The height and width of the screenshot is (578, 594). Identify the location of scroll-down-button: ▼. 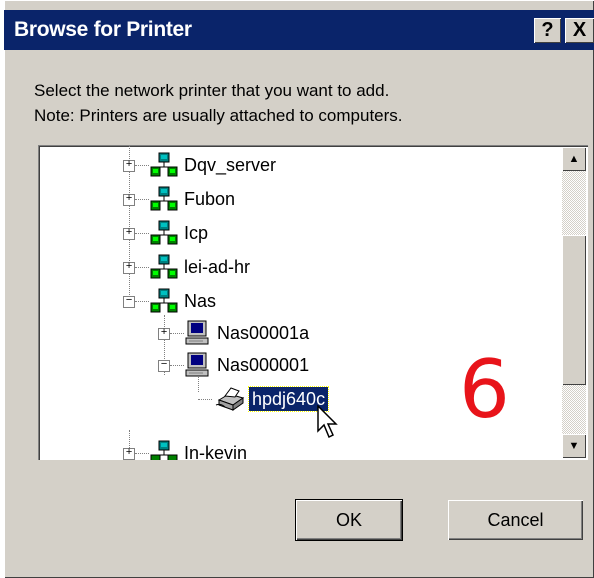
(574, 446).